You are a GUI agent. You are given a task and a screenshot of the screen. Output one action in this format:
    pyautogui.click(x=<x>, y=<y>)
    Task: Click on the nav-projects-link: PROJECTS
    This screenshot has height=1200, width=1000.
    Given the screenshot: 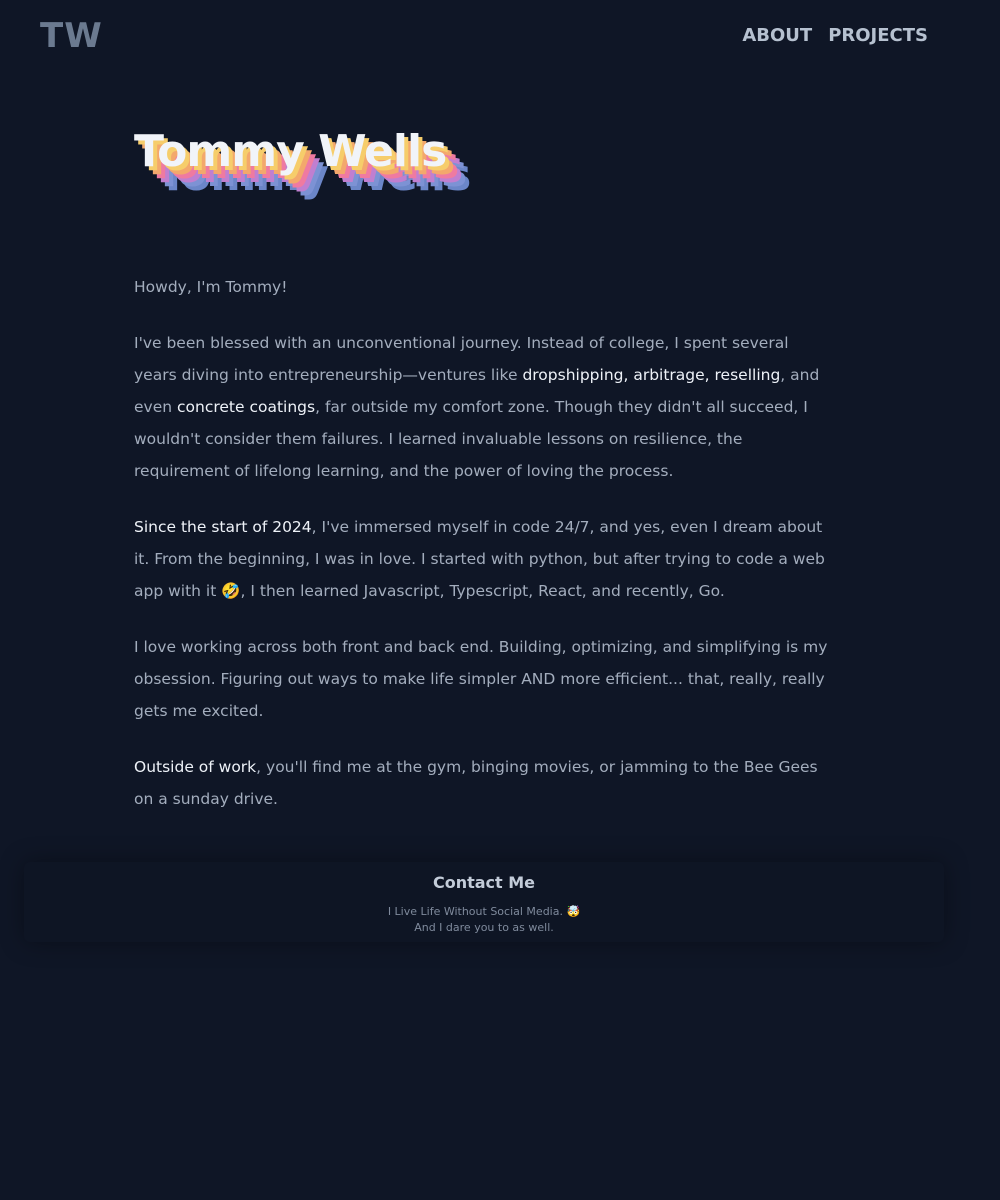 What is the action you would take?
    pyautogui.click(x=878, y=36)
    